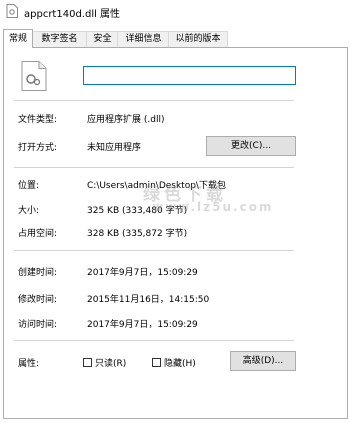  What do you see at coordinates (12, 11) in the screenshot?
I see `dll-file-icon` at bounding box center [12, 11].